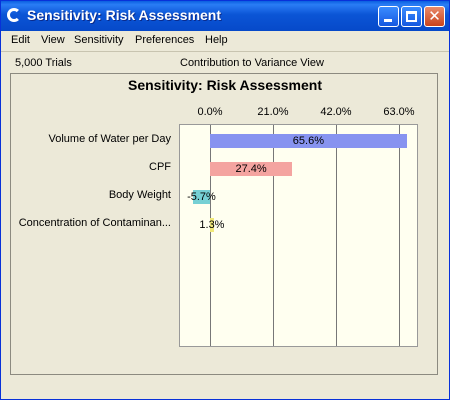 This screenshot has height=400, width=450. I want to click on x-tick-label: 63.0%, so click(399, 112).